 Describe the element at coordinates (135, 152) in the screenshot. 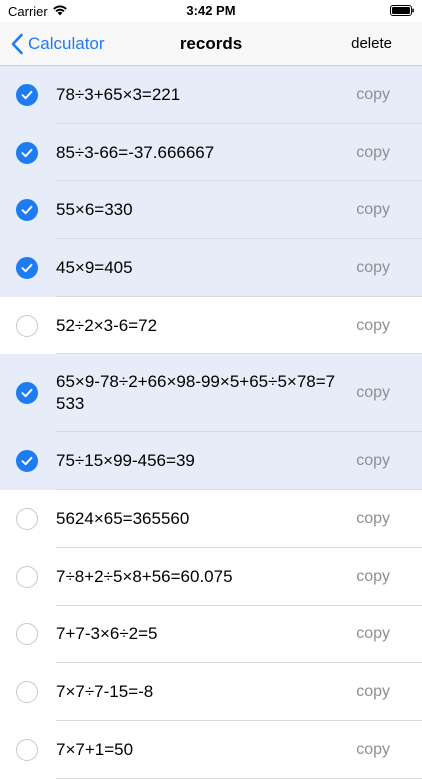

I see `record-expression: 85÷3-66=-37.666667` at that location.